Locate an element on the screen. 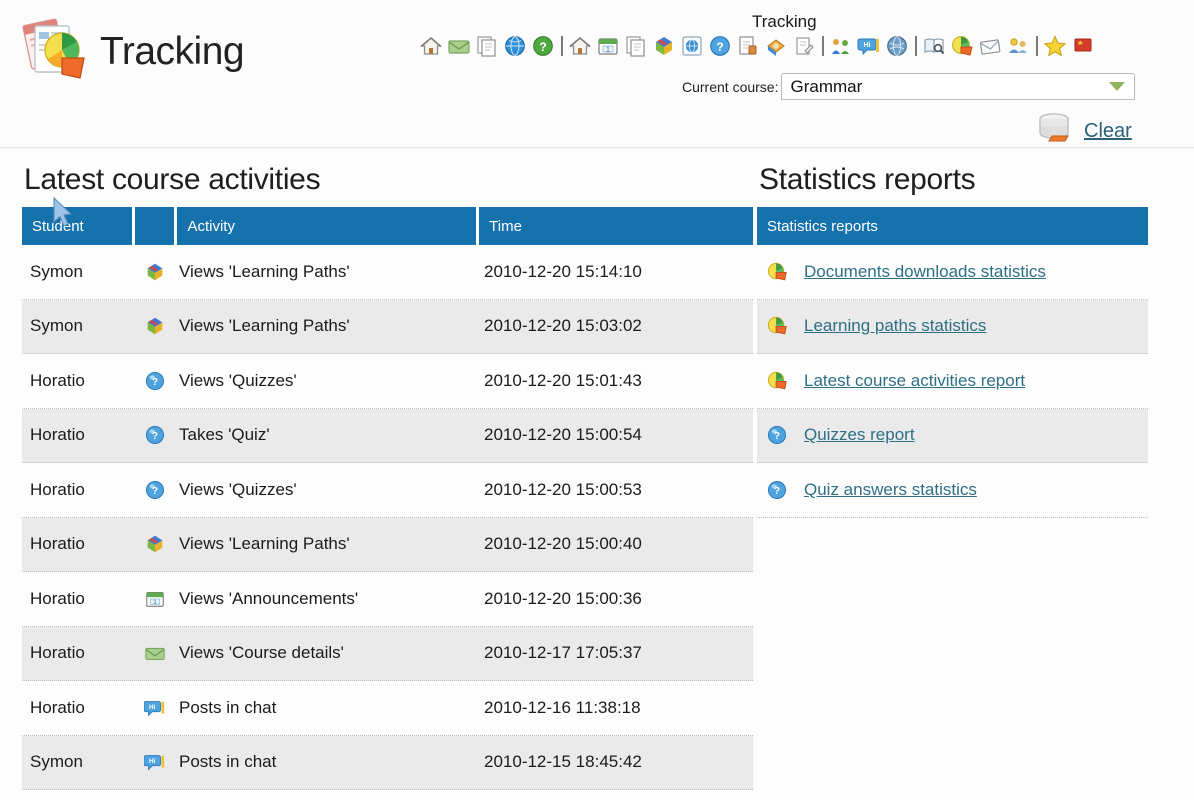  favourites-star-icon is located at coordinates (1055, 46).